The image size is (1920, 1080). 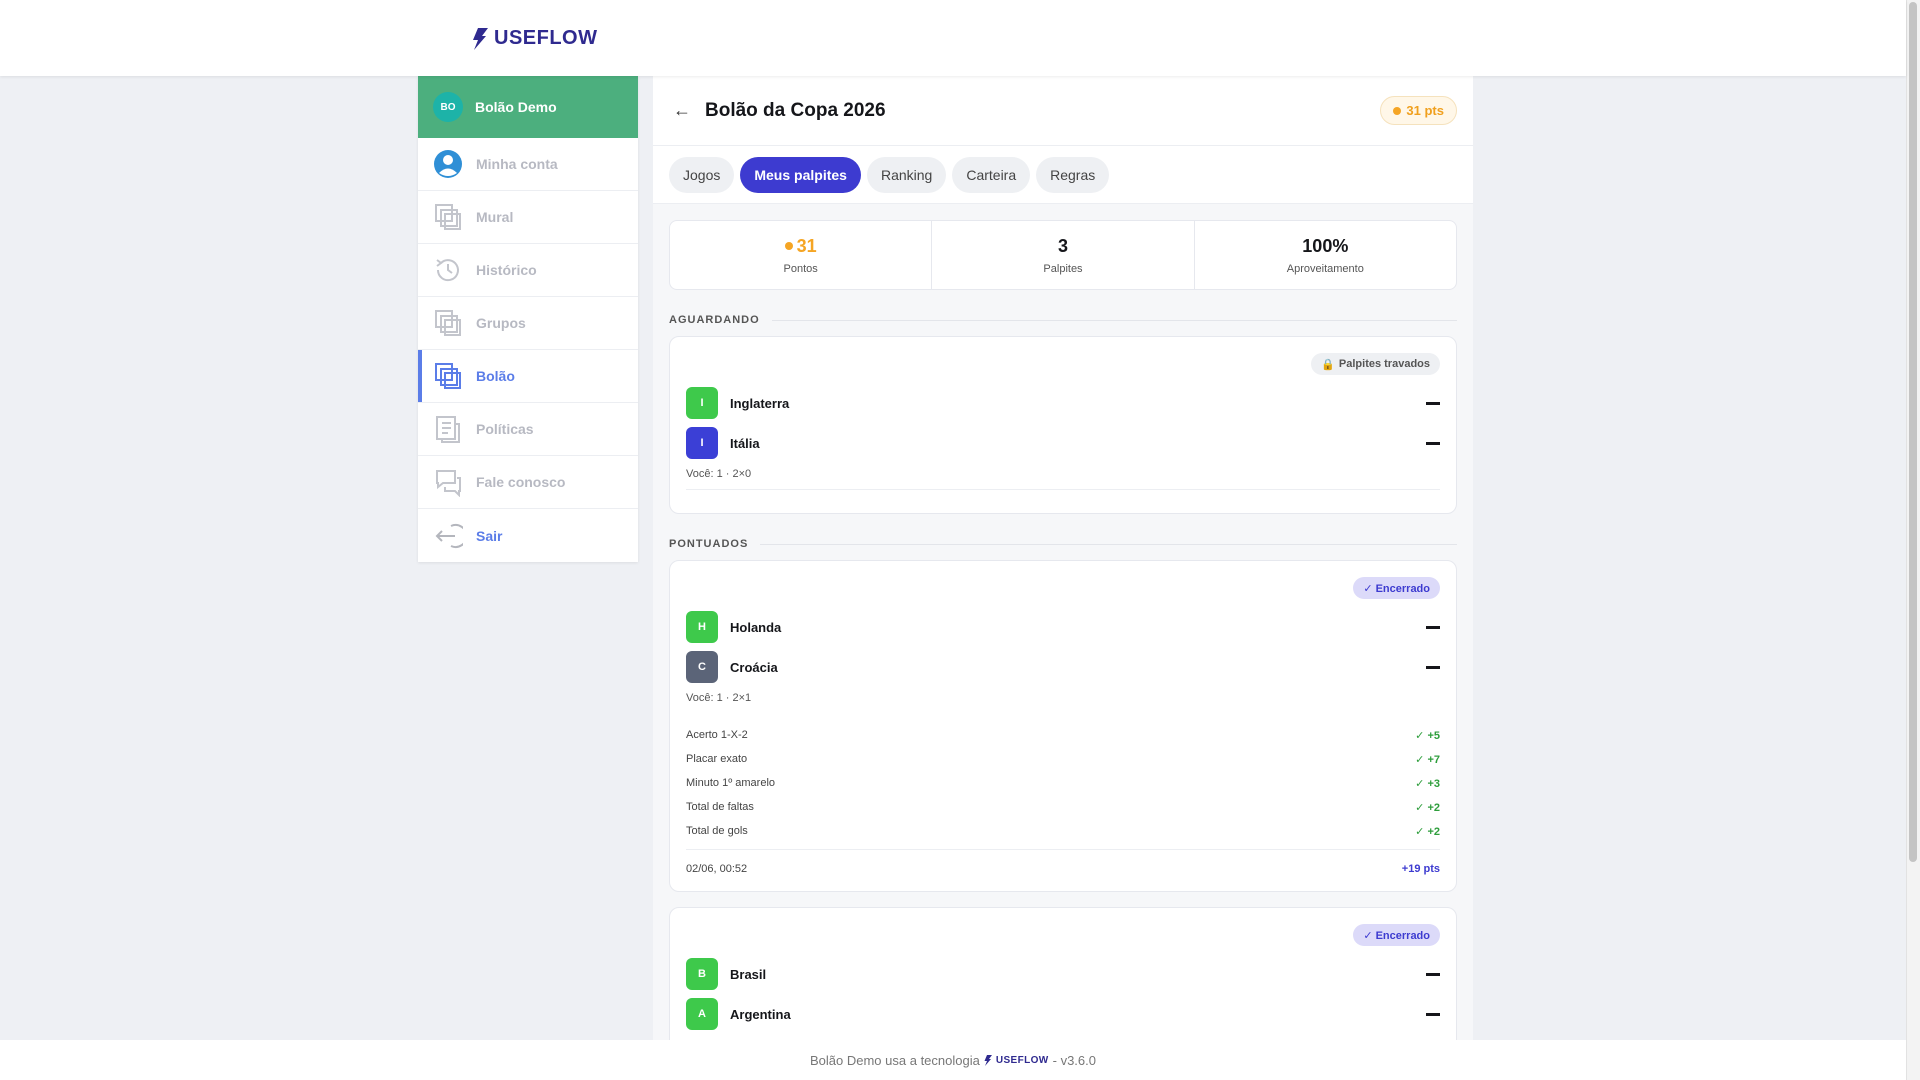 I want to click on my-guess: Você: 1 · 2×1, so click(x=719, y=698).